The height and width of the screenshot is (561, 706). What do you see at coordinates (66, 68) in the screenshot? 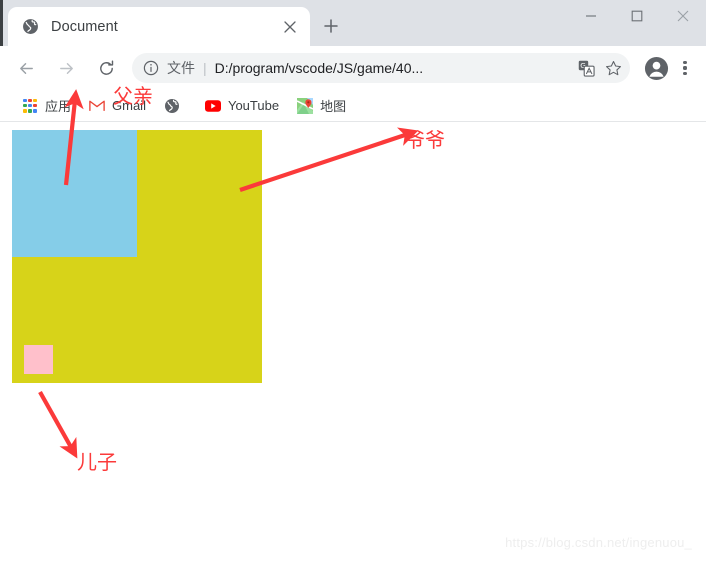
I see `forward-arrow-icon` at bounding box center [66, 68].